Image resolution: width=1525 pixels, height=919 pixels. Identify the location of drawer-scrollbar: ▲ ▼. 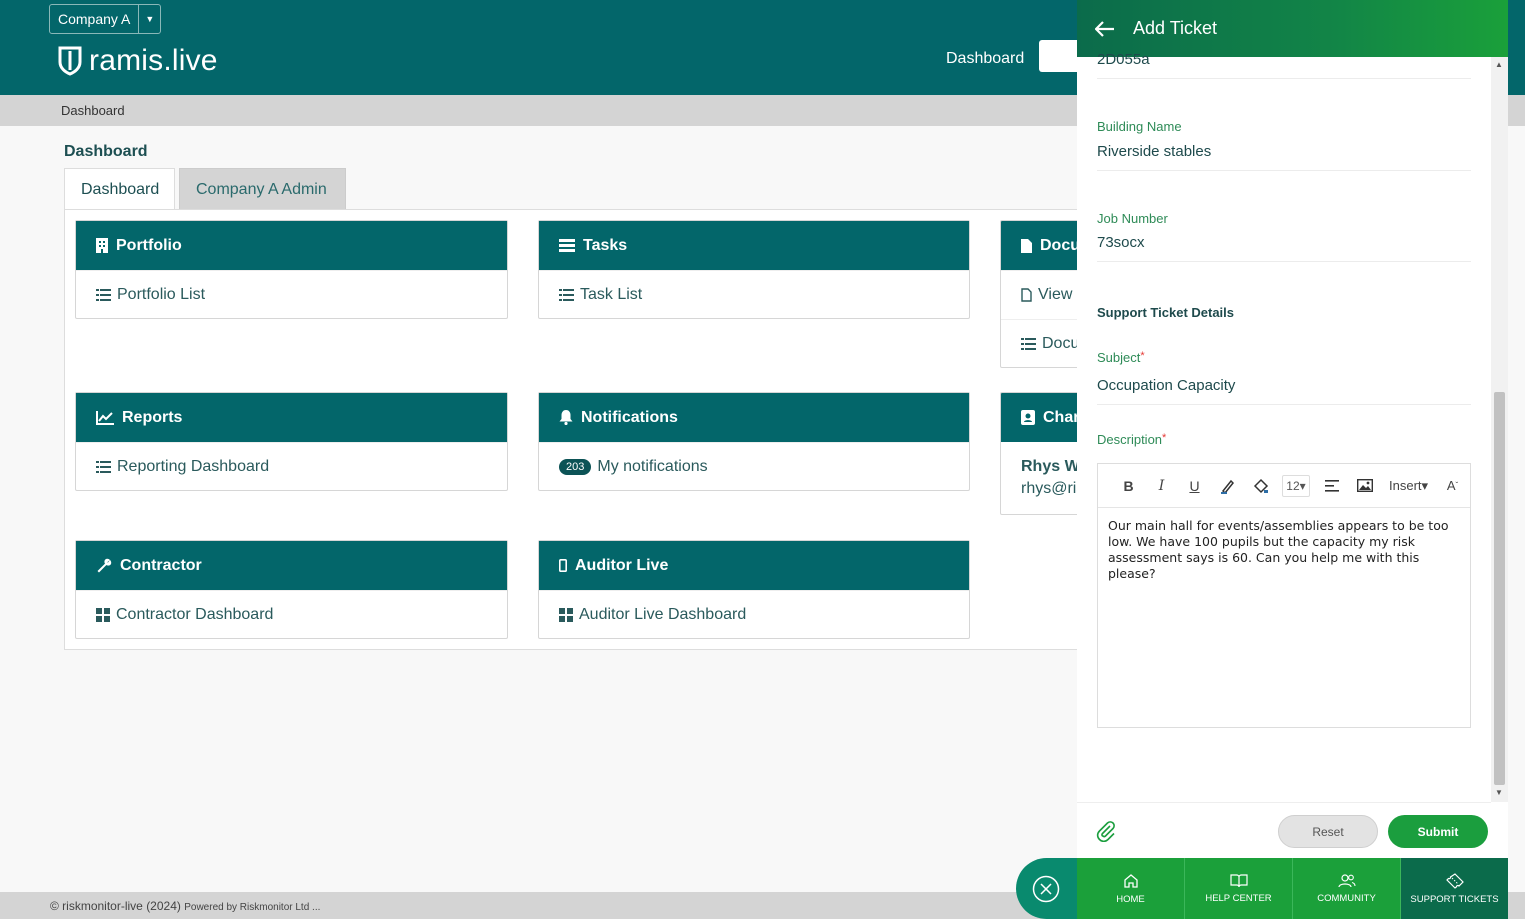
(1499, 429).